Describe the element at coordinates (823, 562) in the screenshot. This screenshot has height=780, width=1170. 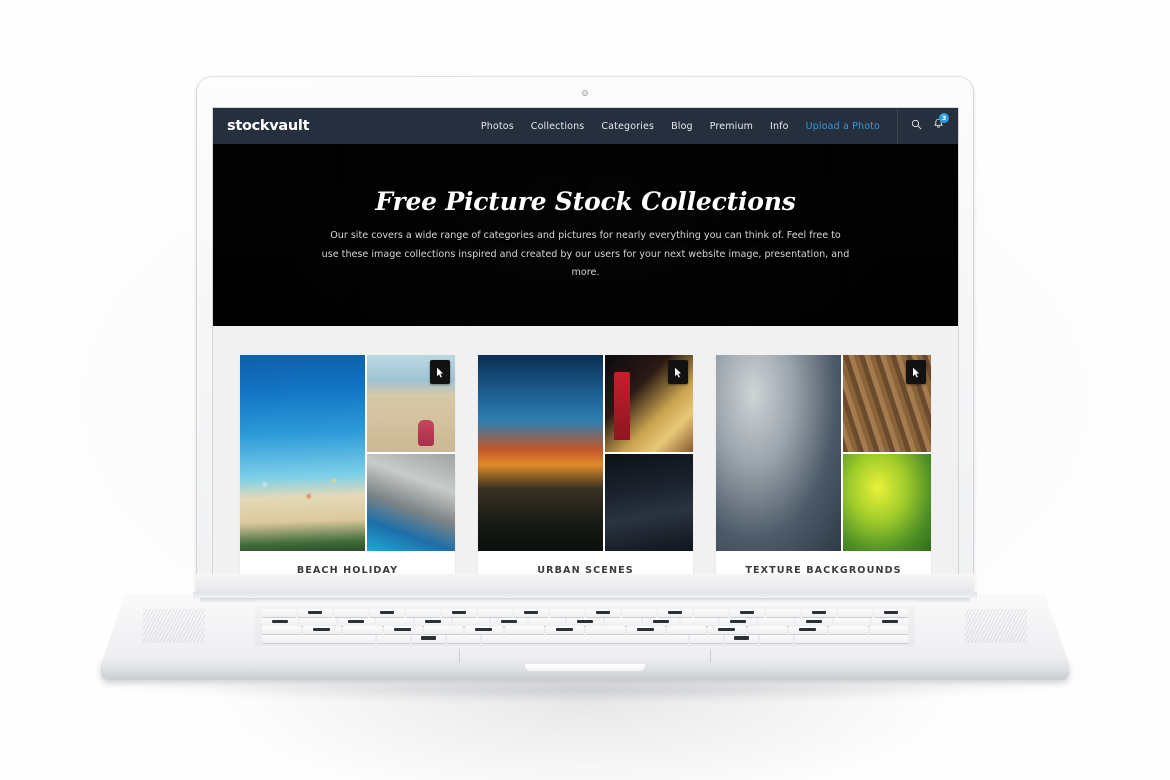
I see `collection-card-body: TEXTURE BACKGROUNDS` at that location.